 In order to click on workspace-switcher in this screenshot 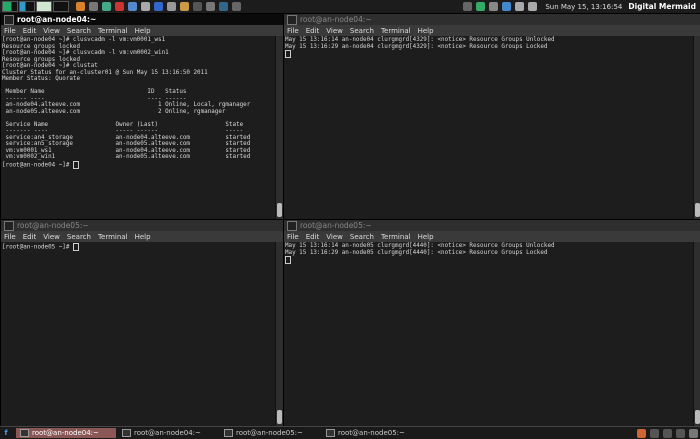, I will do `click(667, 433)`.